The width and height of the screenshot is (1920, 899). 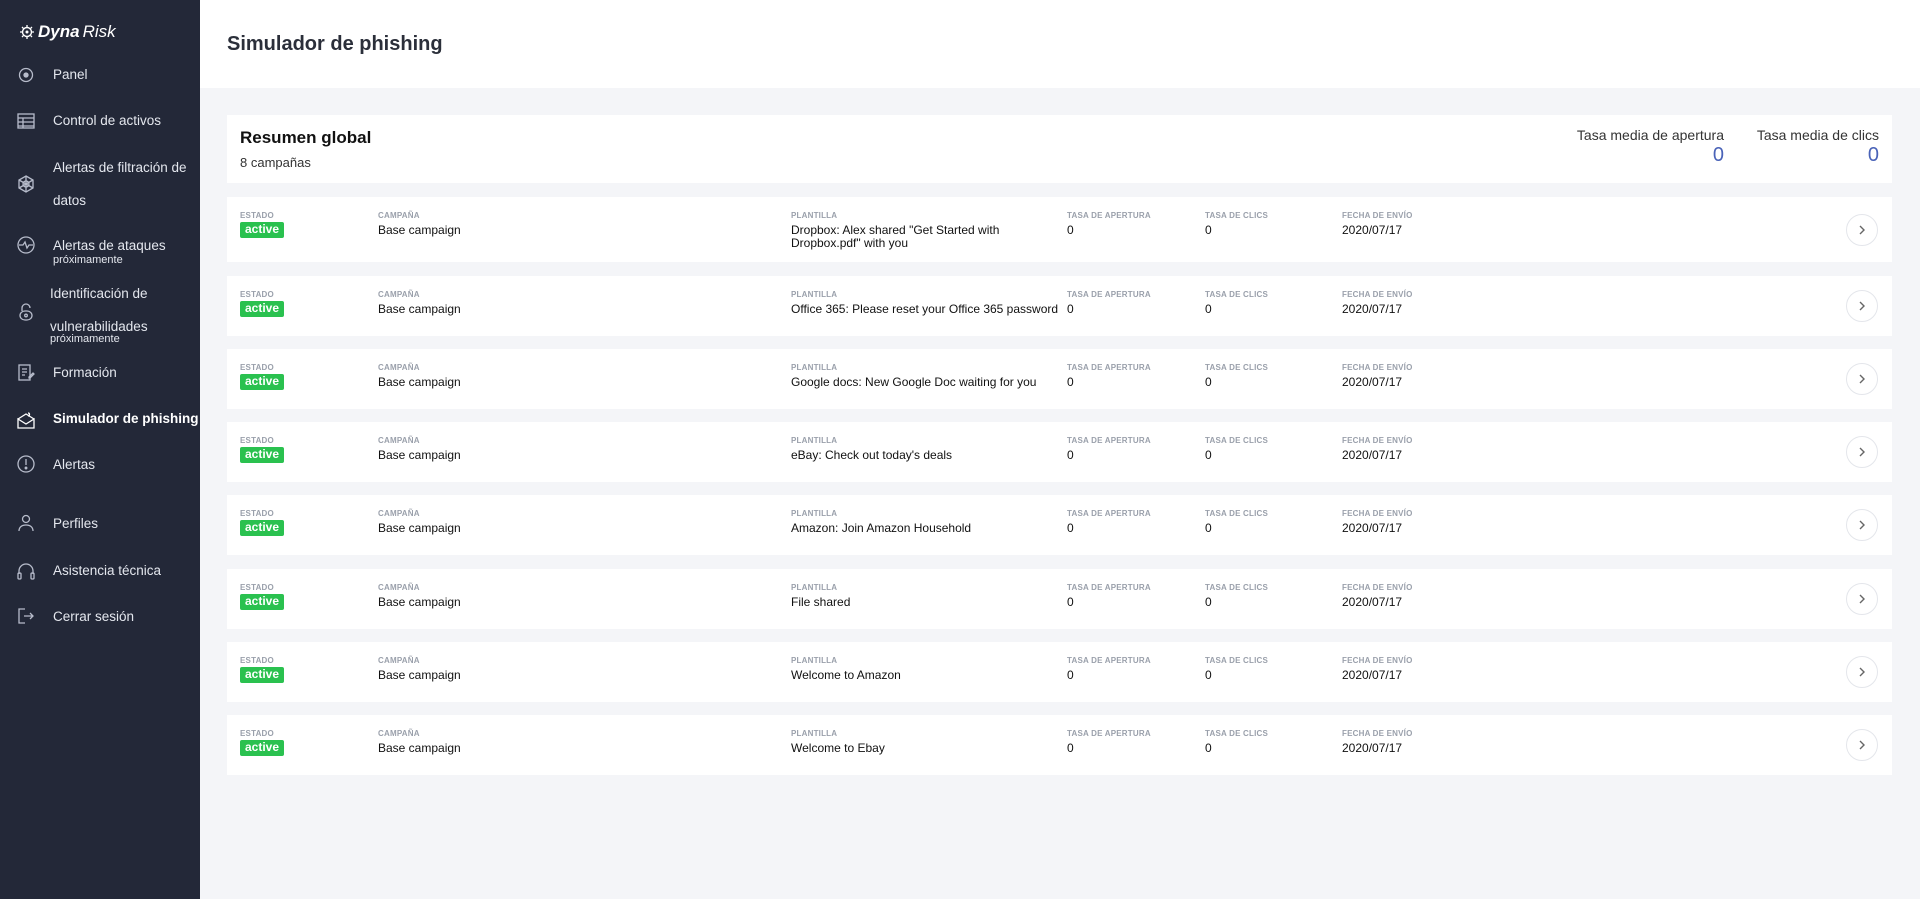 What do you see at coordinates (926, 669) in the screenshot?
I see `template-cell: Plantilla Welcome to Amazon` at bounding box center [926, 669].